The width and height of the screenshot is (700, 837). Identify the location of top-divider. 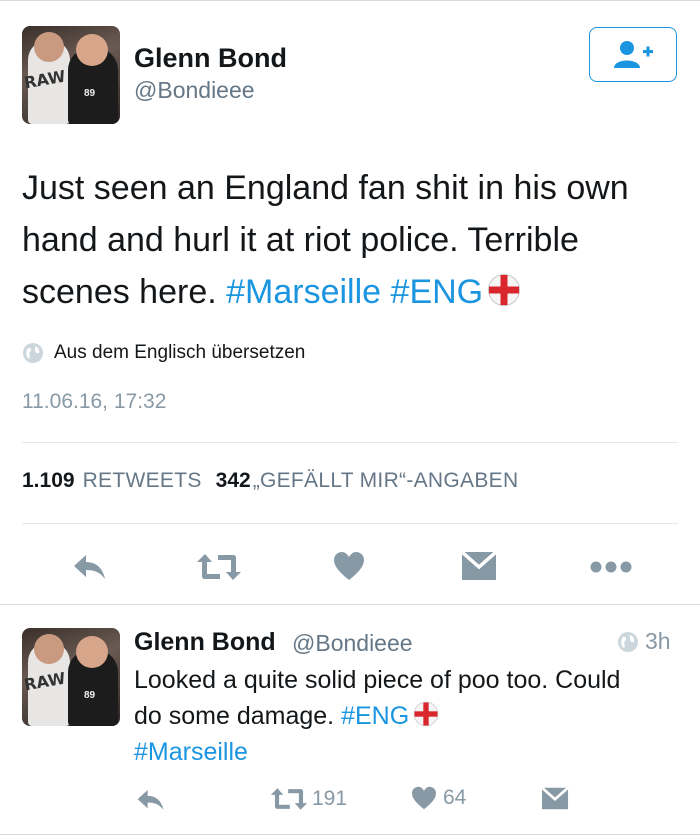
(350, 0).